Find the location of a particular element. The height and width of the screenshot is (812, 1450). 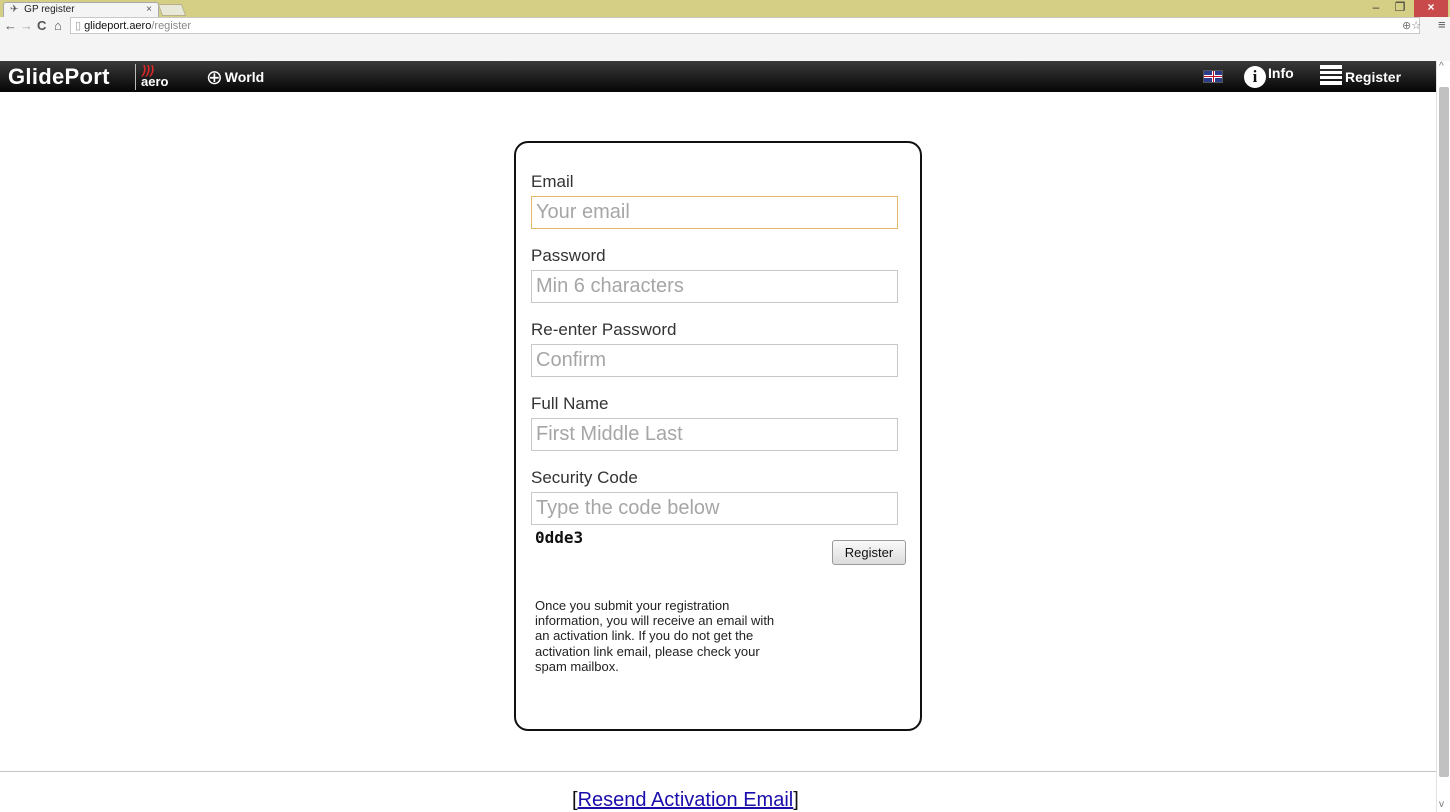

reload-icon: C is located at coordinates (41, 25).